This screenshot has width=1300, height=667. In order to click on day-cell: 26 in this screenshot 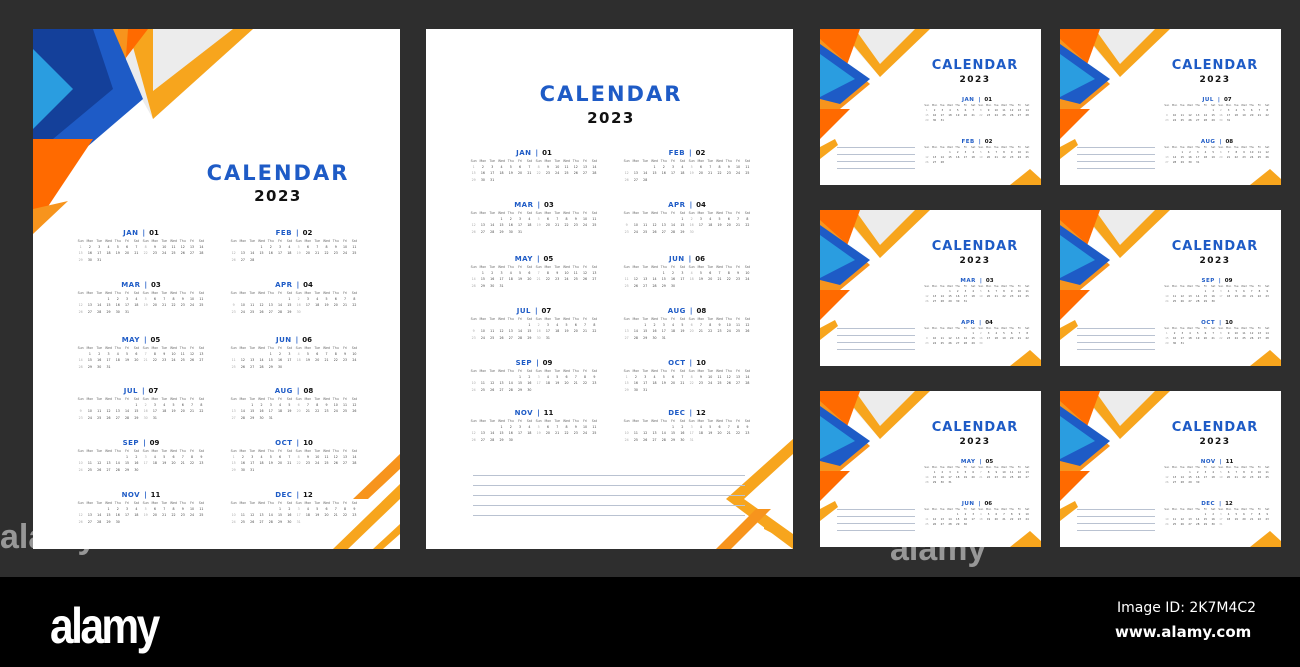, I will do `click(575, 173)`.